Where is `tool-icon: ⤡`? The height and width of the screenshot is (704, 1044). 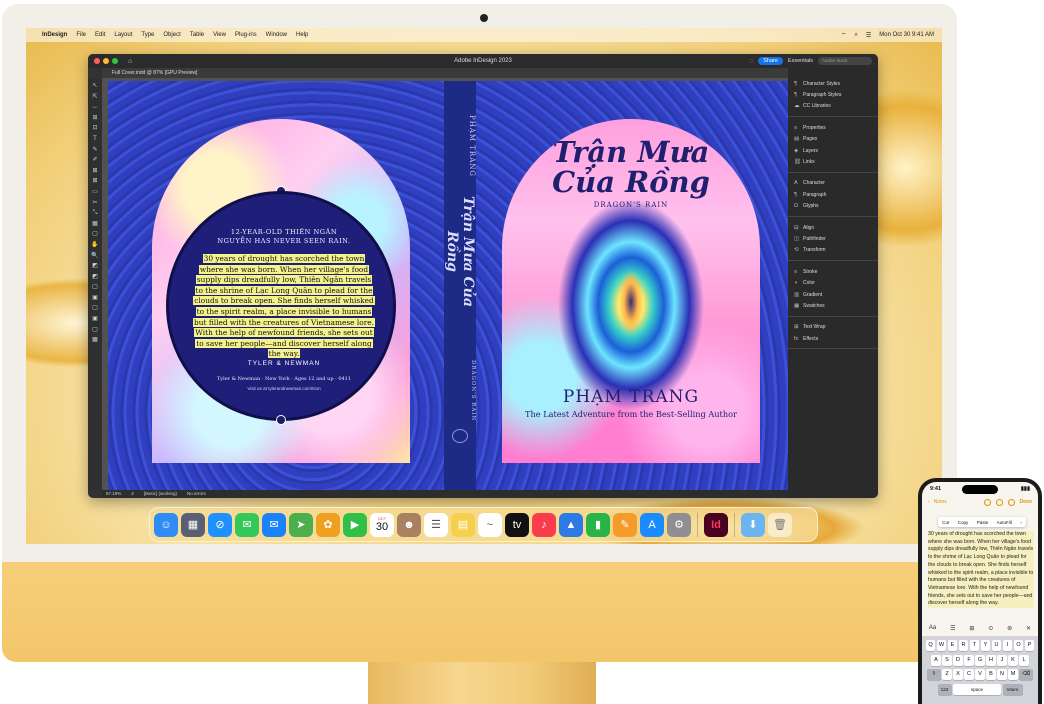 tool-icon: ⤡ is located at coordinates (95, 214).